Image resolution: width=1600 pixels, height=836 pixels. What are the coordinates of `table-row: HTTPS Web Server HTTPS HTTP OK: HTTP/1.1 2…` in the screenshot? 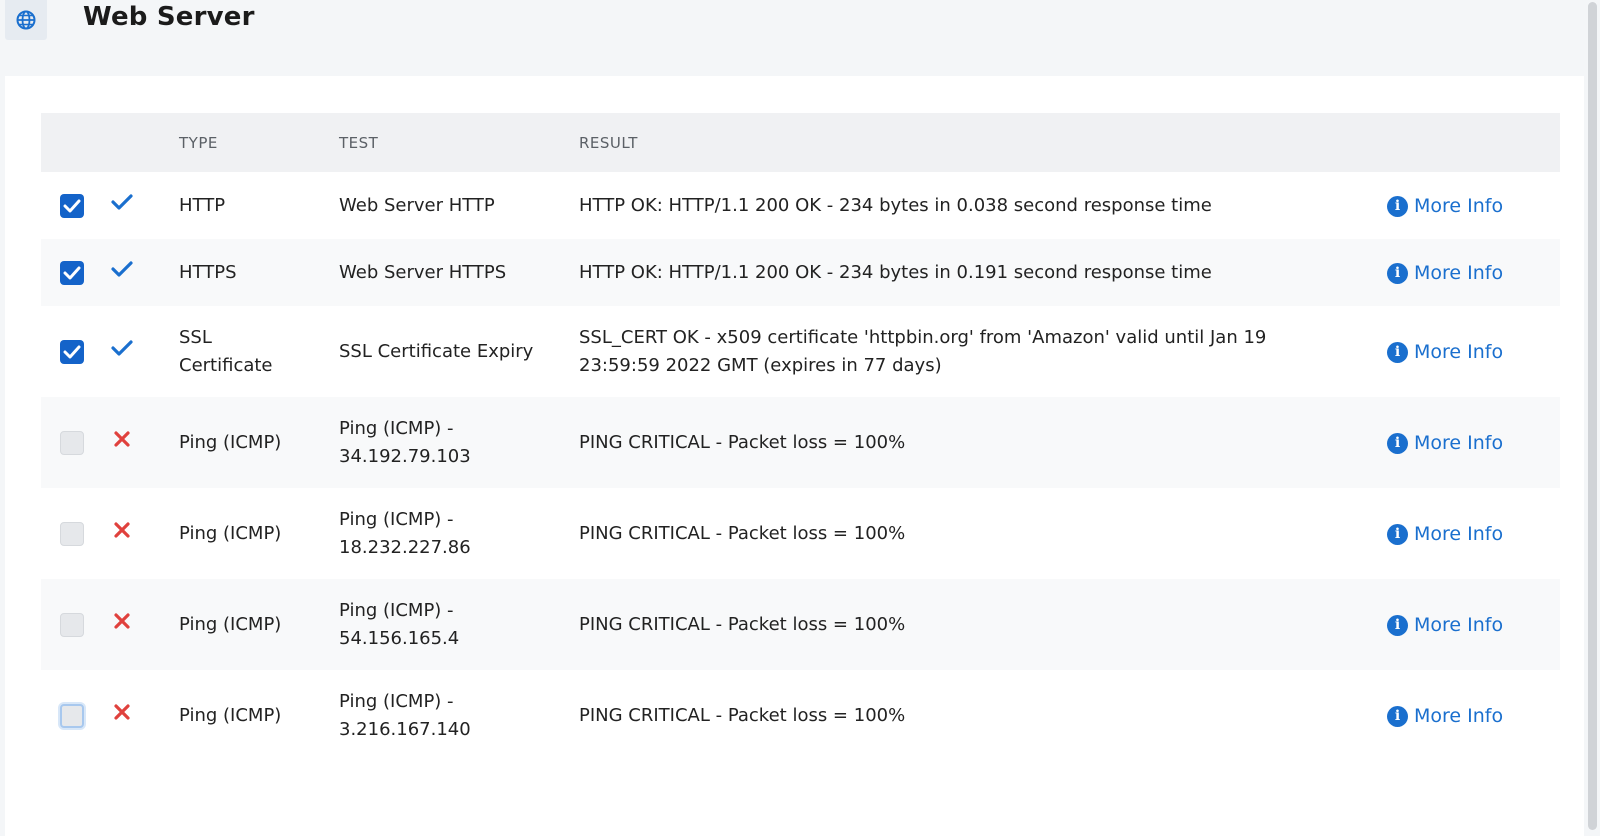 It's located at (800, 272).